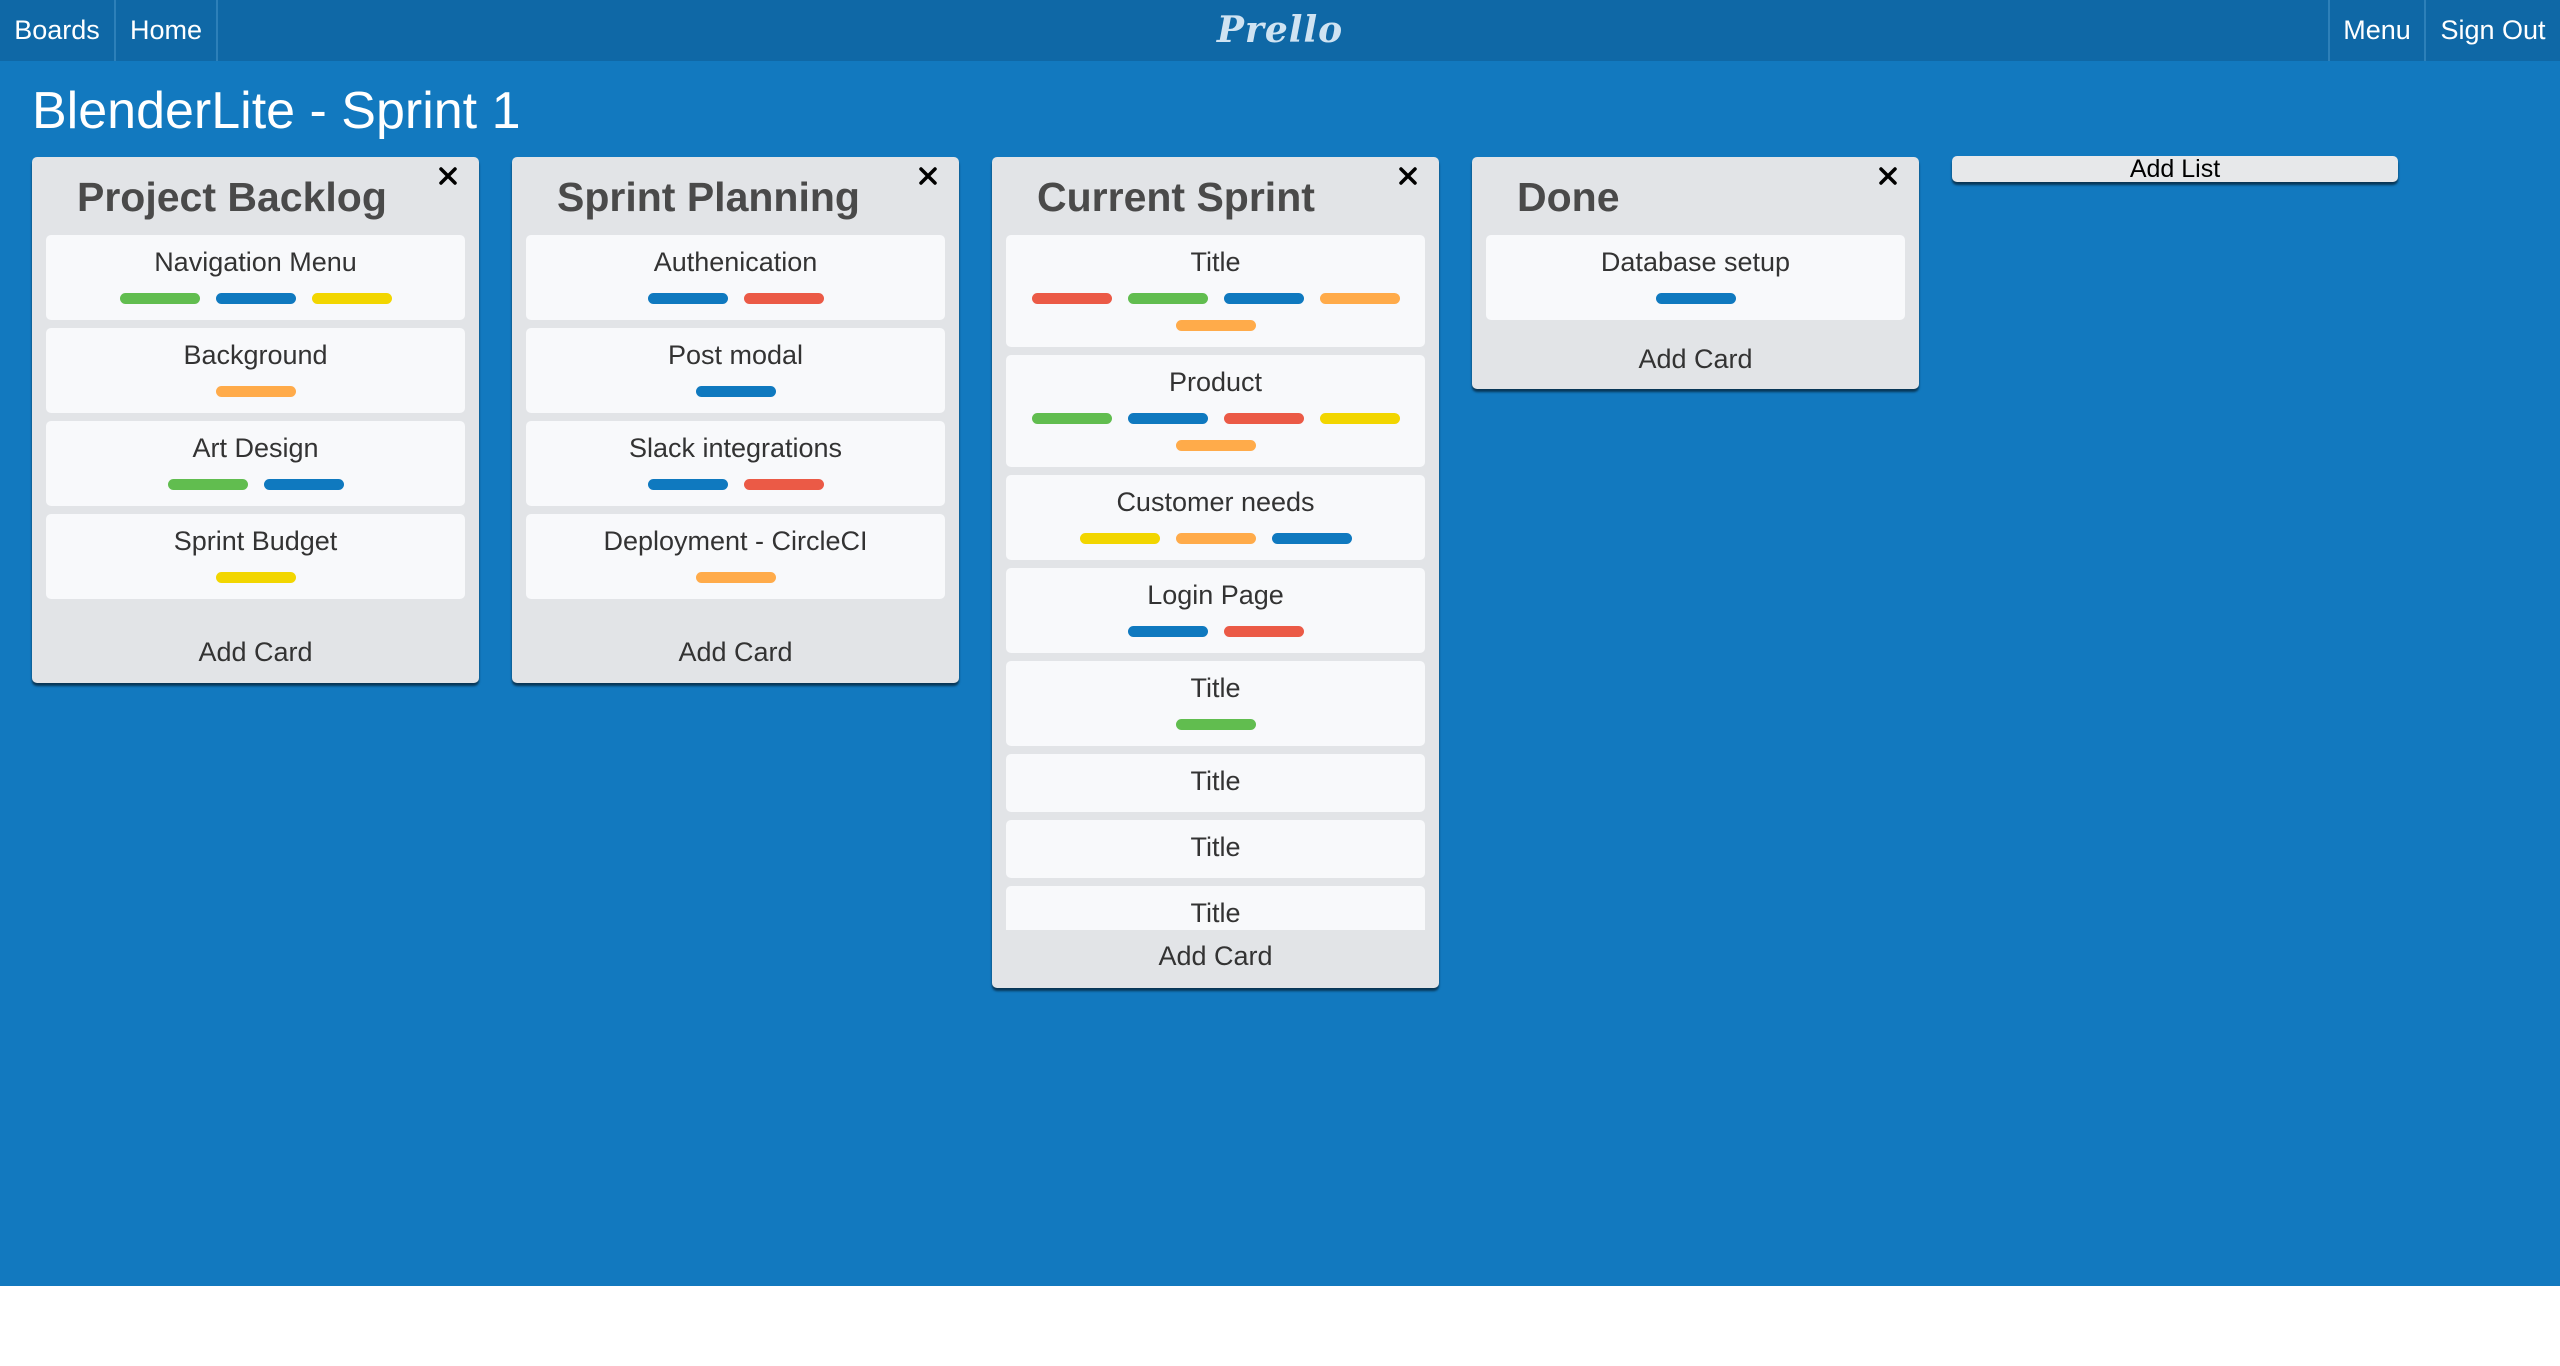 This screenshot has width=2560, height=1366. I want to click on card-title: Slack integrations, so click(735, 448).